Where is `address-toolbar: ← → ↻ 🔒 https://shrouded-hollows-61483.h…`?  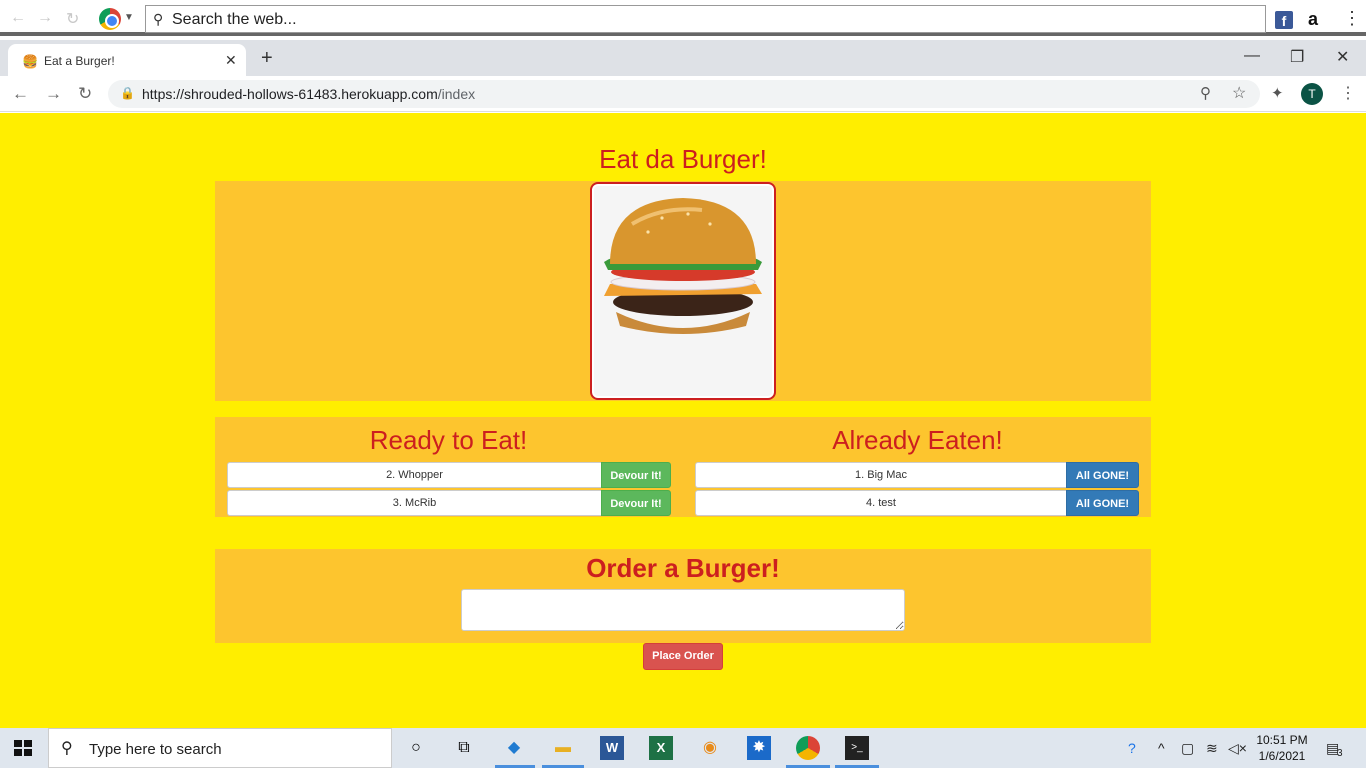
address-toolbar: ← → ↻ 🔒 https://shrouded-hollows-61483.h… is located at coordinates (683, 94).